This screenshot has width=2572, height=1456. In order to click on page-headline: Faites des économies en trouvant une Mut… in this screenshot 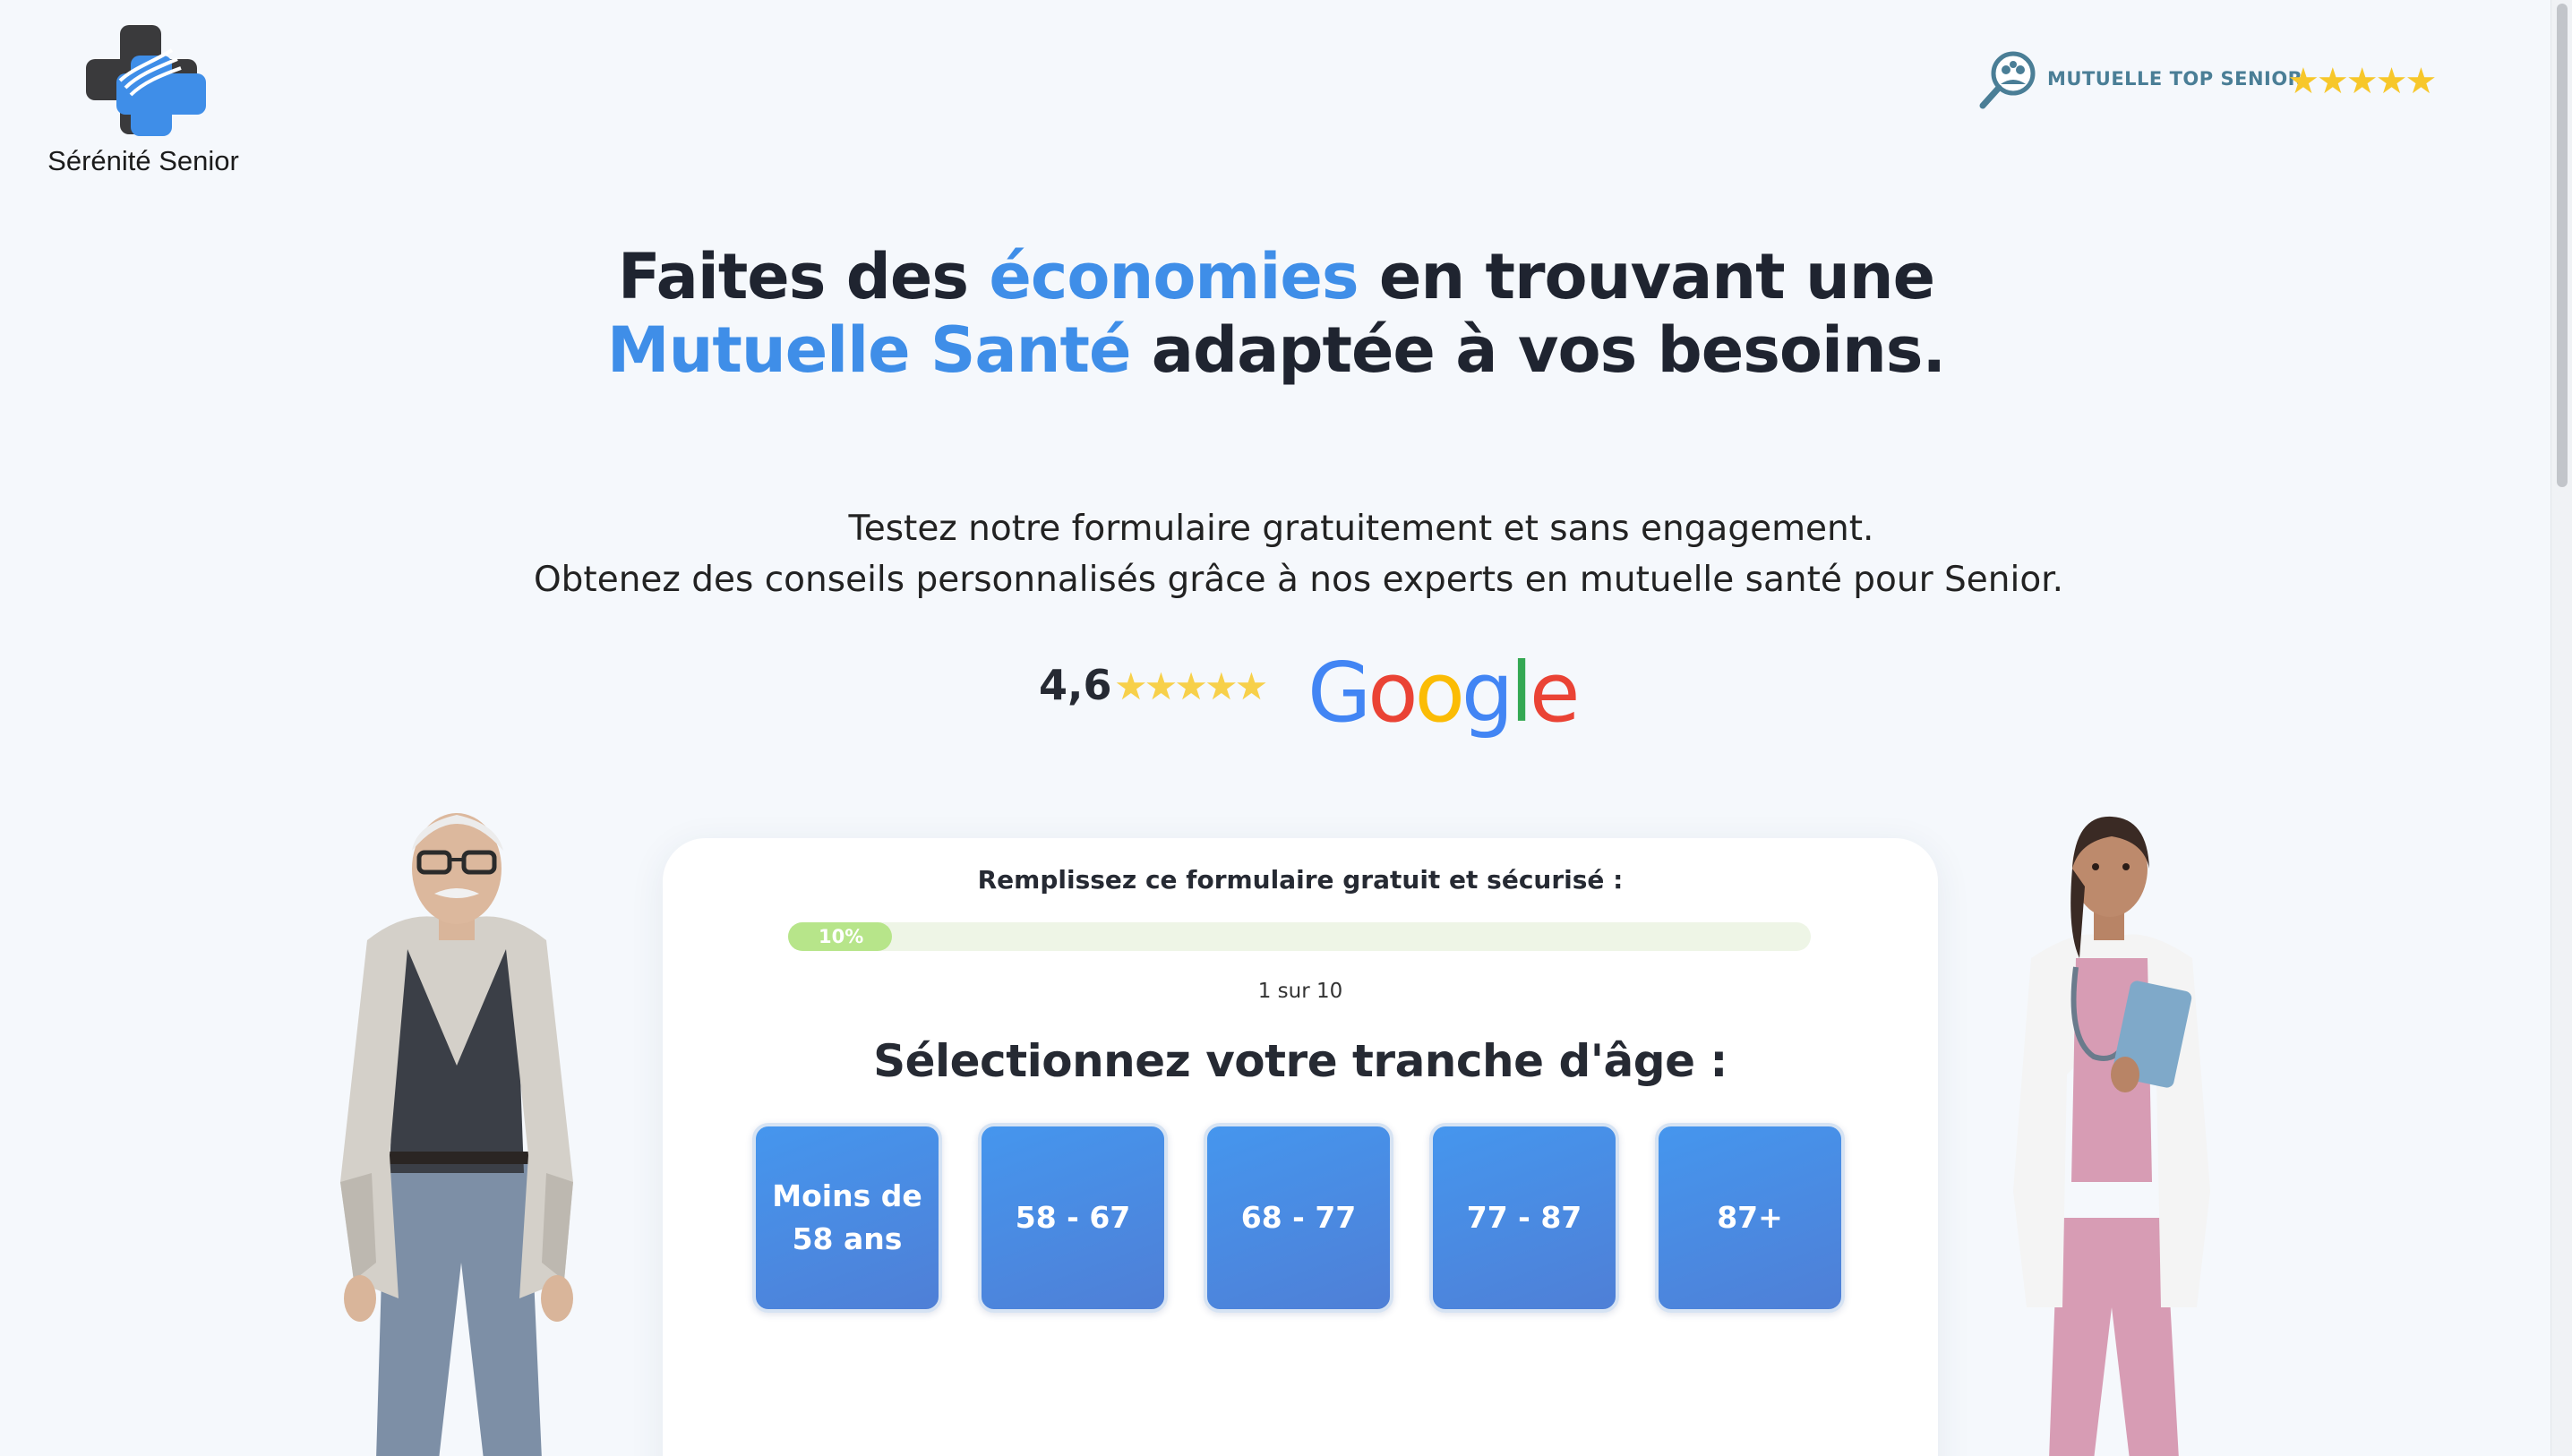, I will do `click(1276, 313)`.